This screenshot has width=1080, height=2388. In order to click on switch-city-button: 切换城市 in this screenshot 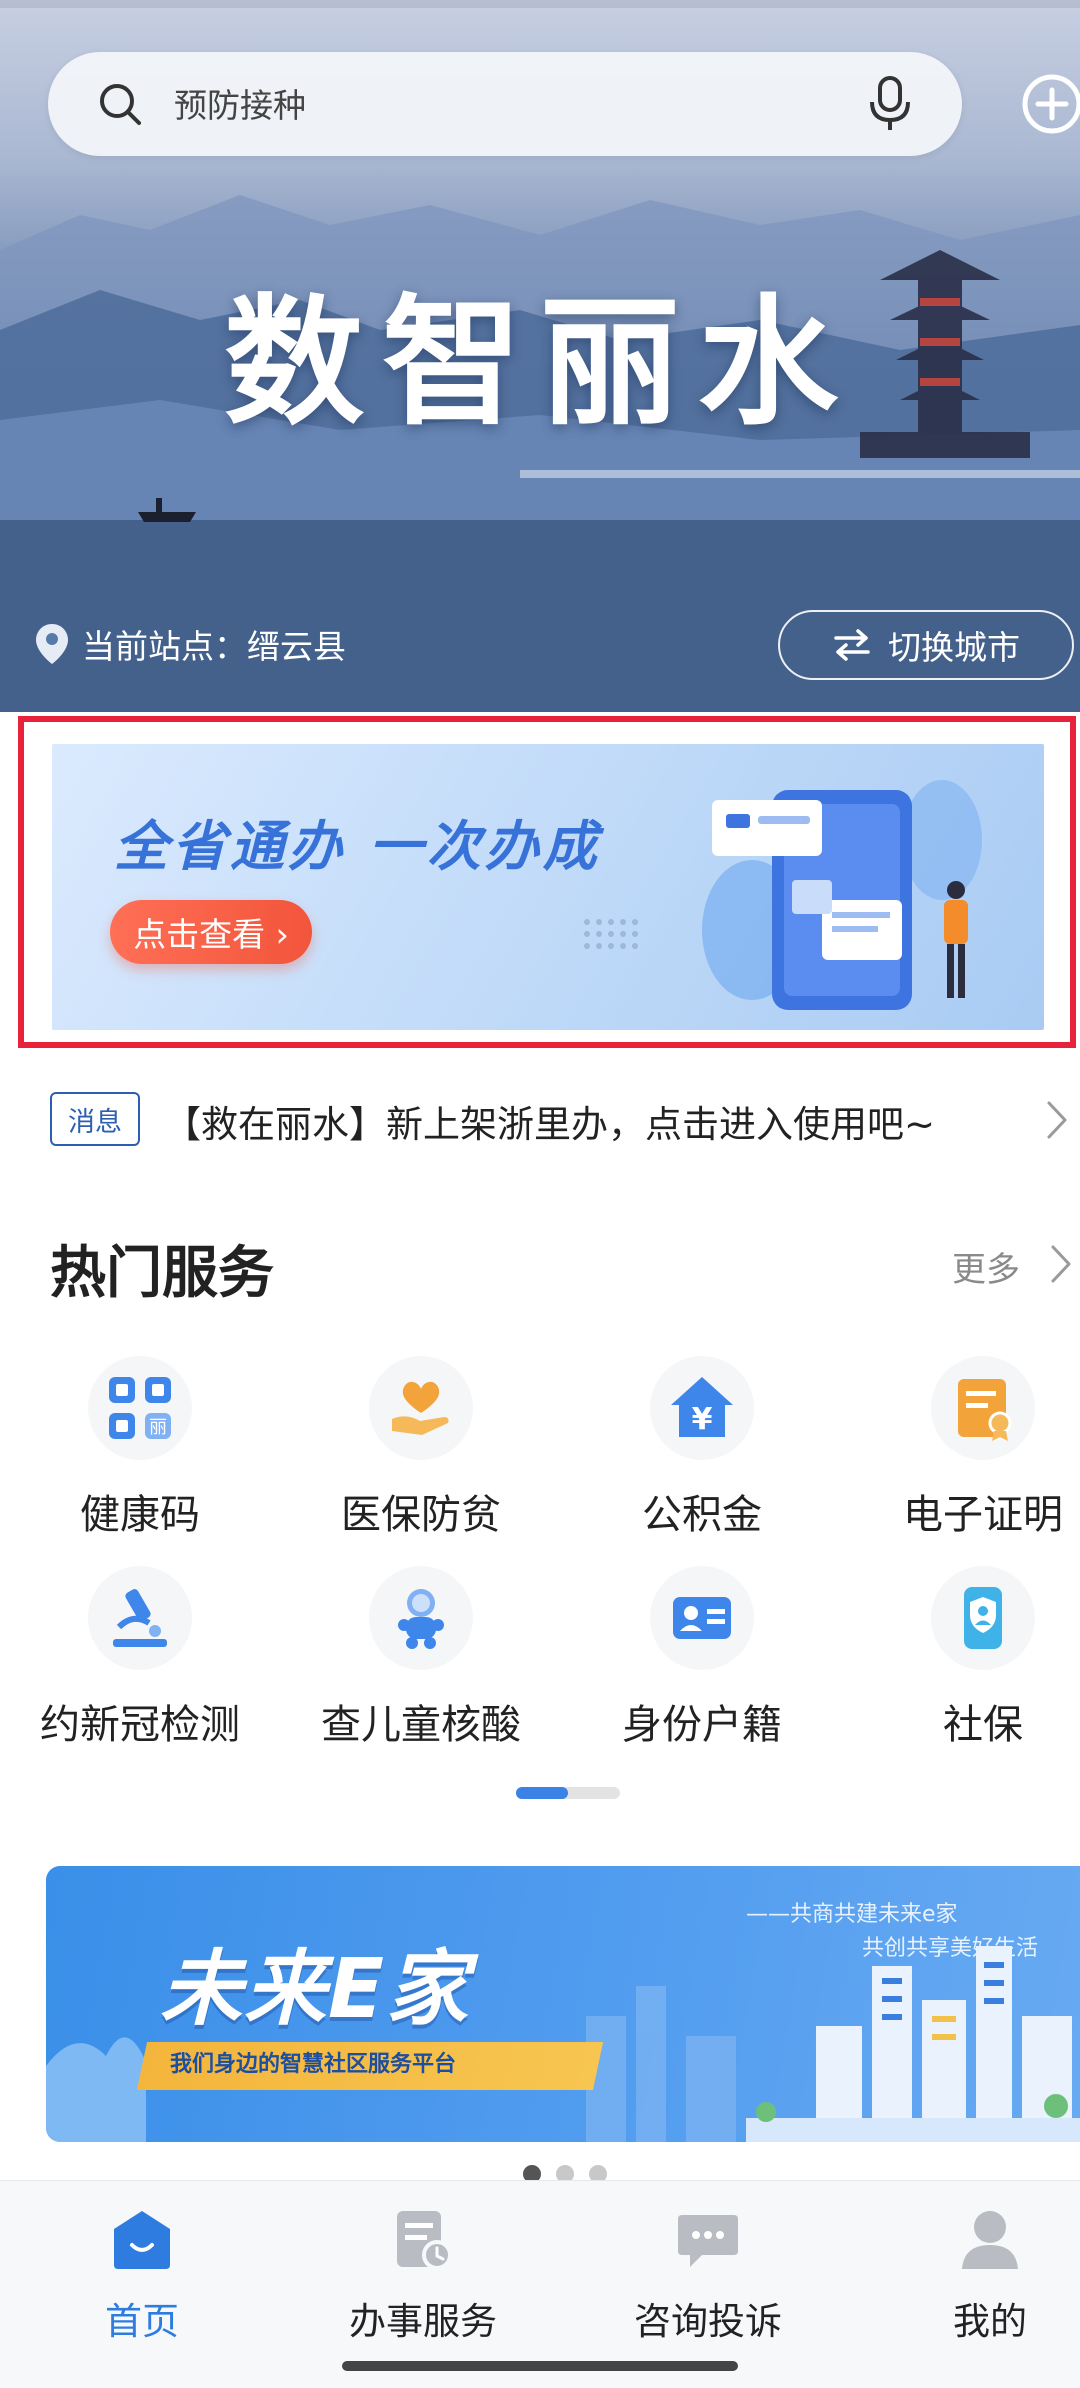, I will do `click(926, 645)`.